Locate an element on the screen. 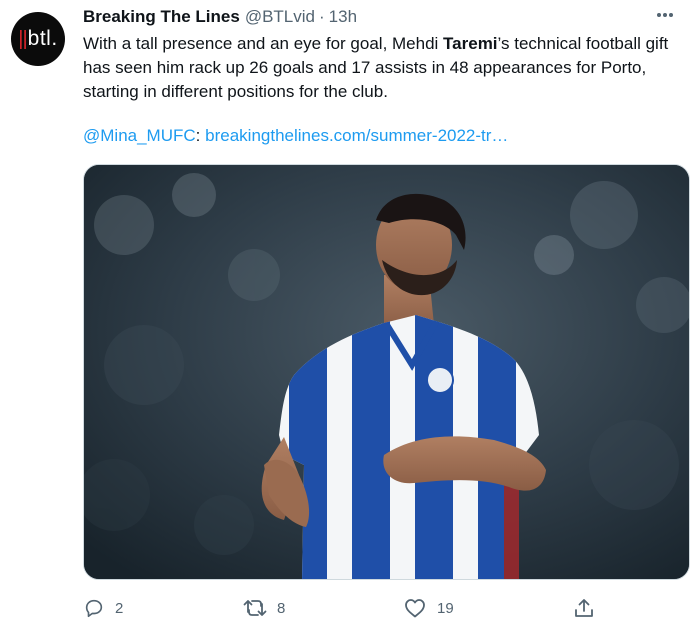 Image resolution: width=694 pixels, height=623 pixels. retweet-button: 8 is located at coordinates (264, 608).